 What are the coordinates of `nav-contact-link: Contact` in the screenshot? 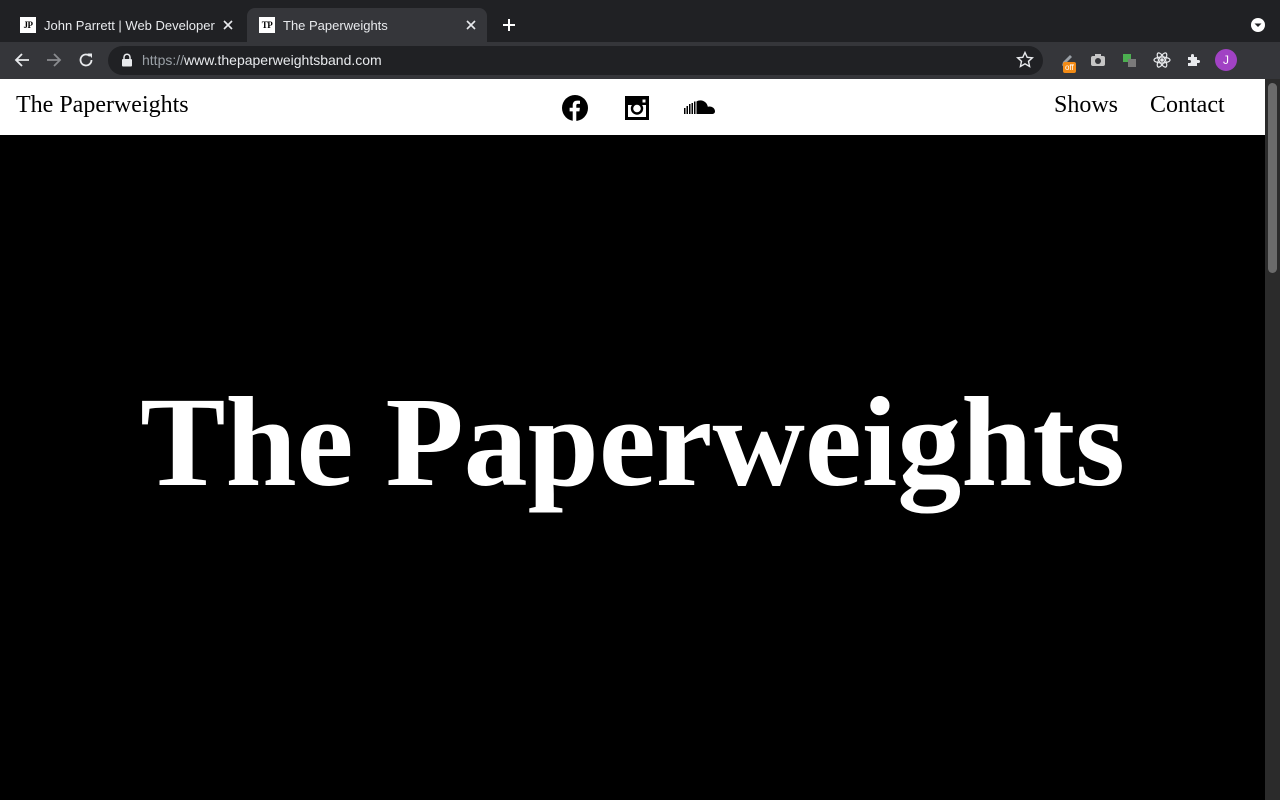 It's located at (1187, 105).